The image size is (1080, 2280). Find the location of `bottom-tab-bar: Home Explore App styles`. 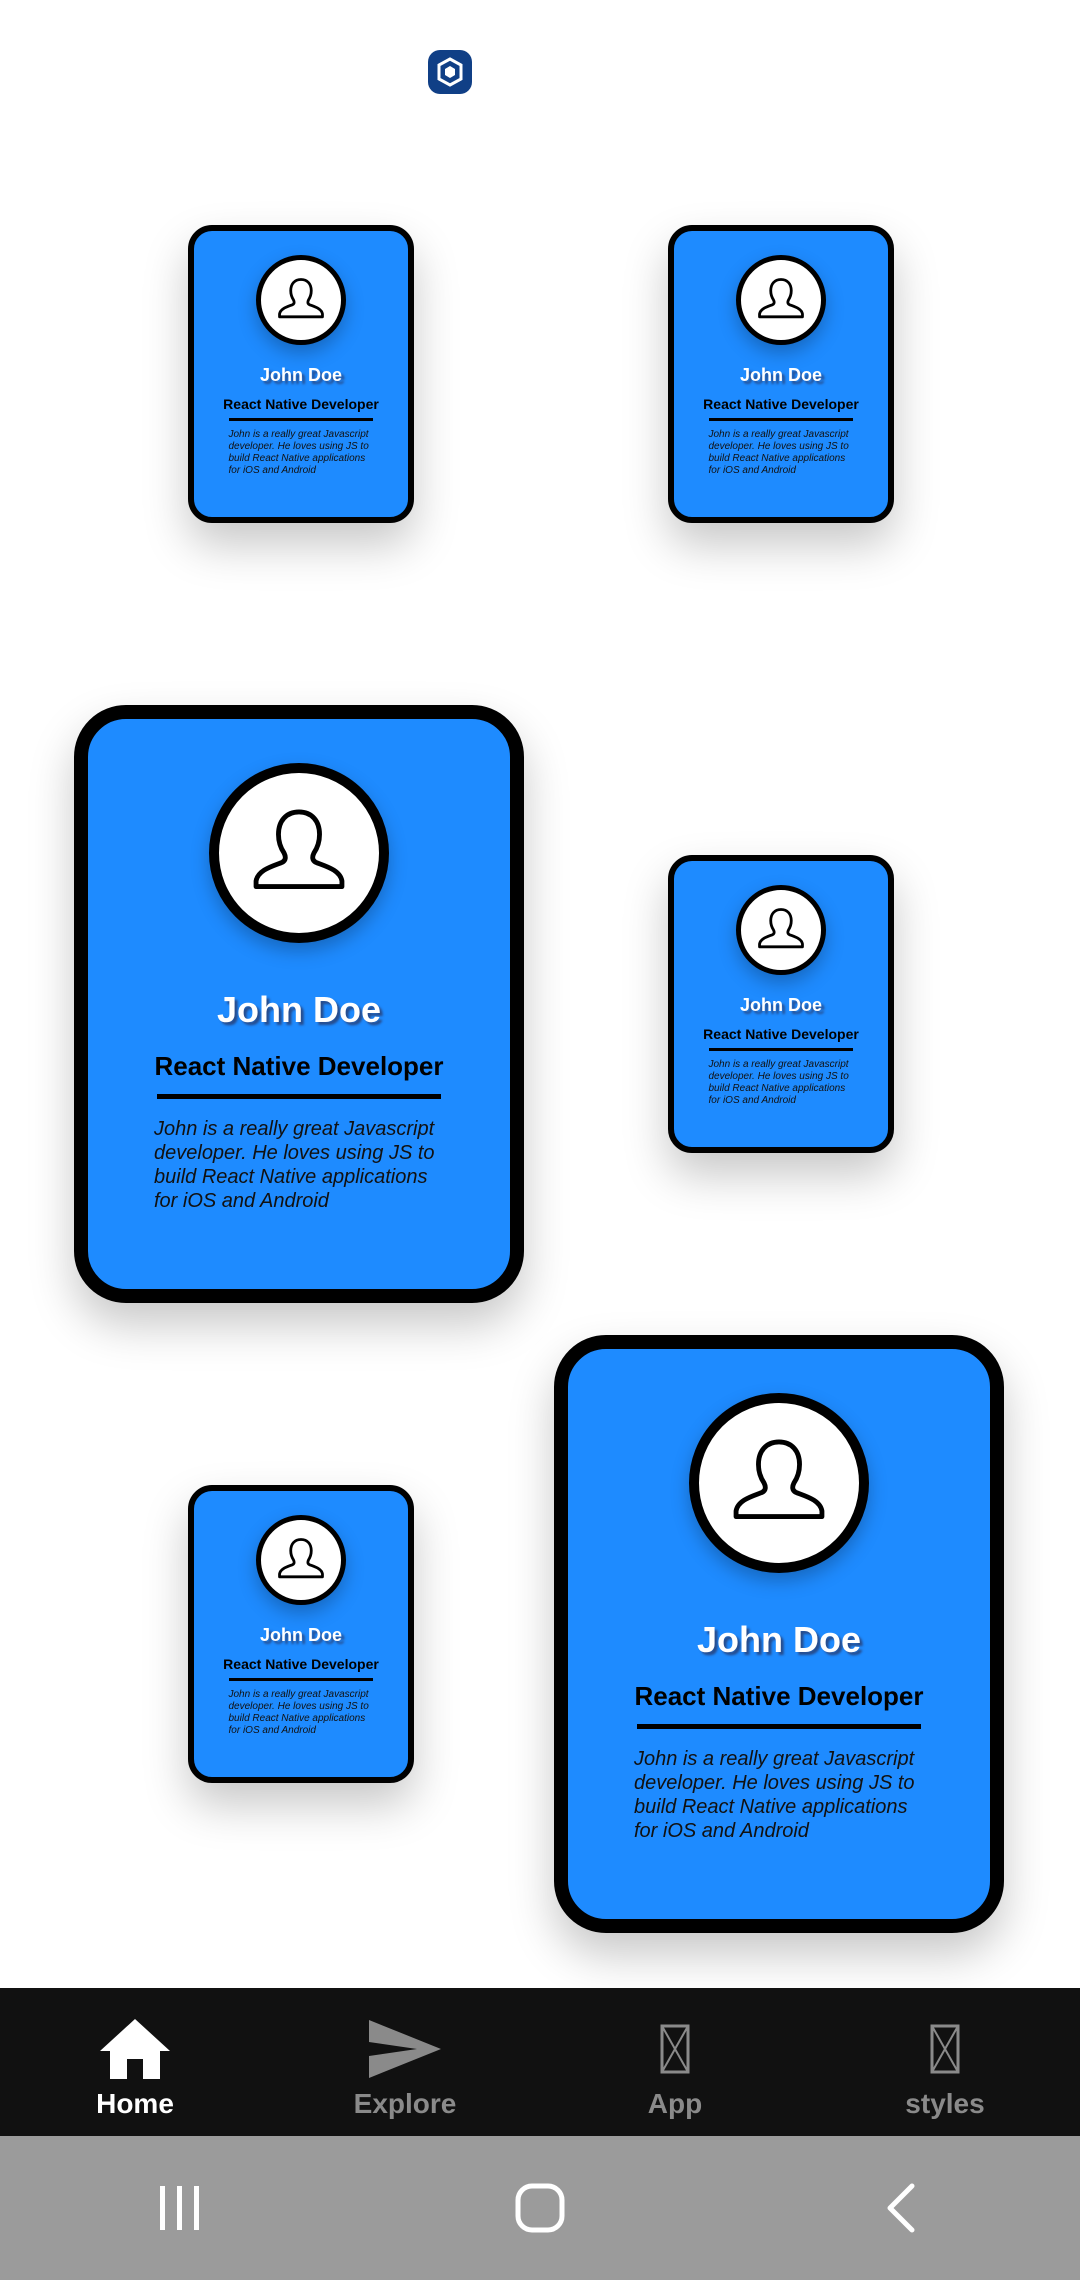

bottom-tab-bar: Home Explore App styles is located at coordinates (540, 2062).